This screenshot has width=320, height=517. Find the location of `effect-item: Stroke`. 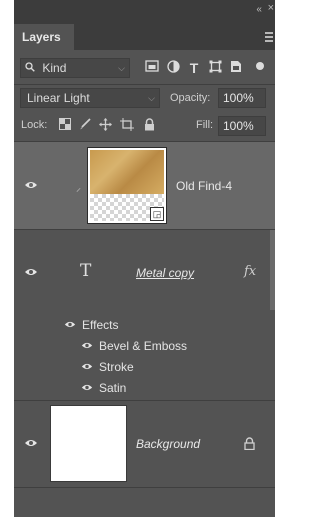

effect-item: Stroke is located at coordinates (116, 367).